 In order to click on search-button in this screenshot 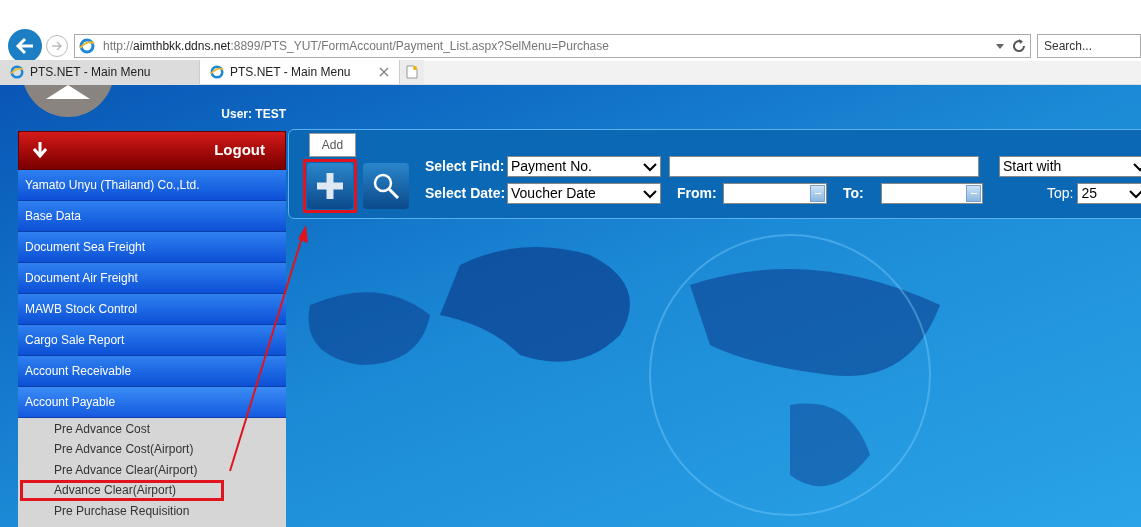, I will do `click(386, 186)`.